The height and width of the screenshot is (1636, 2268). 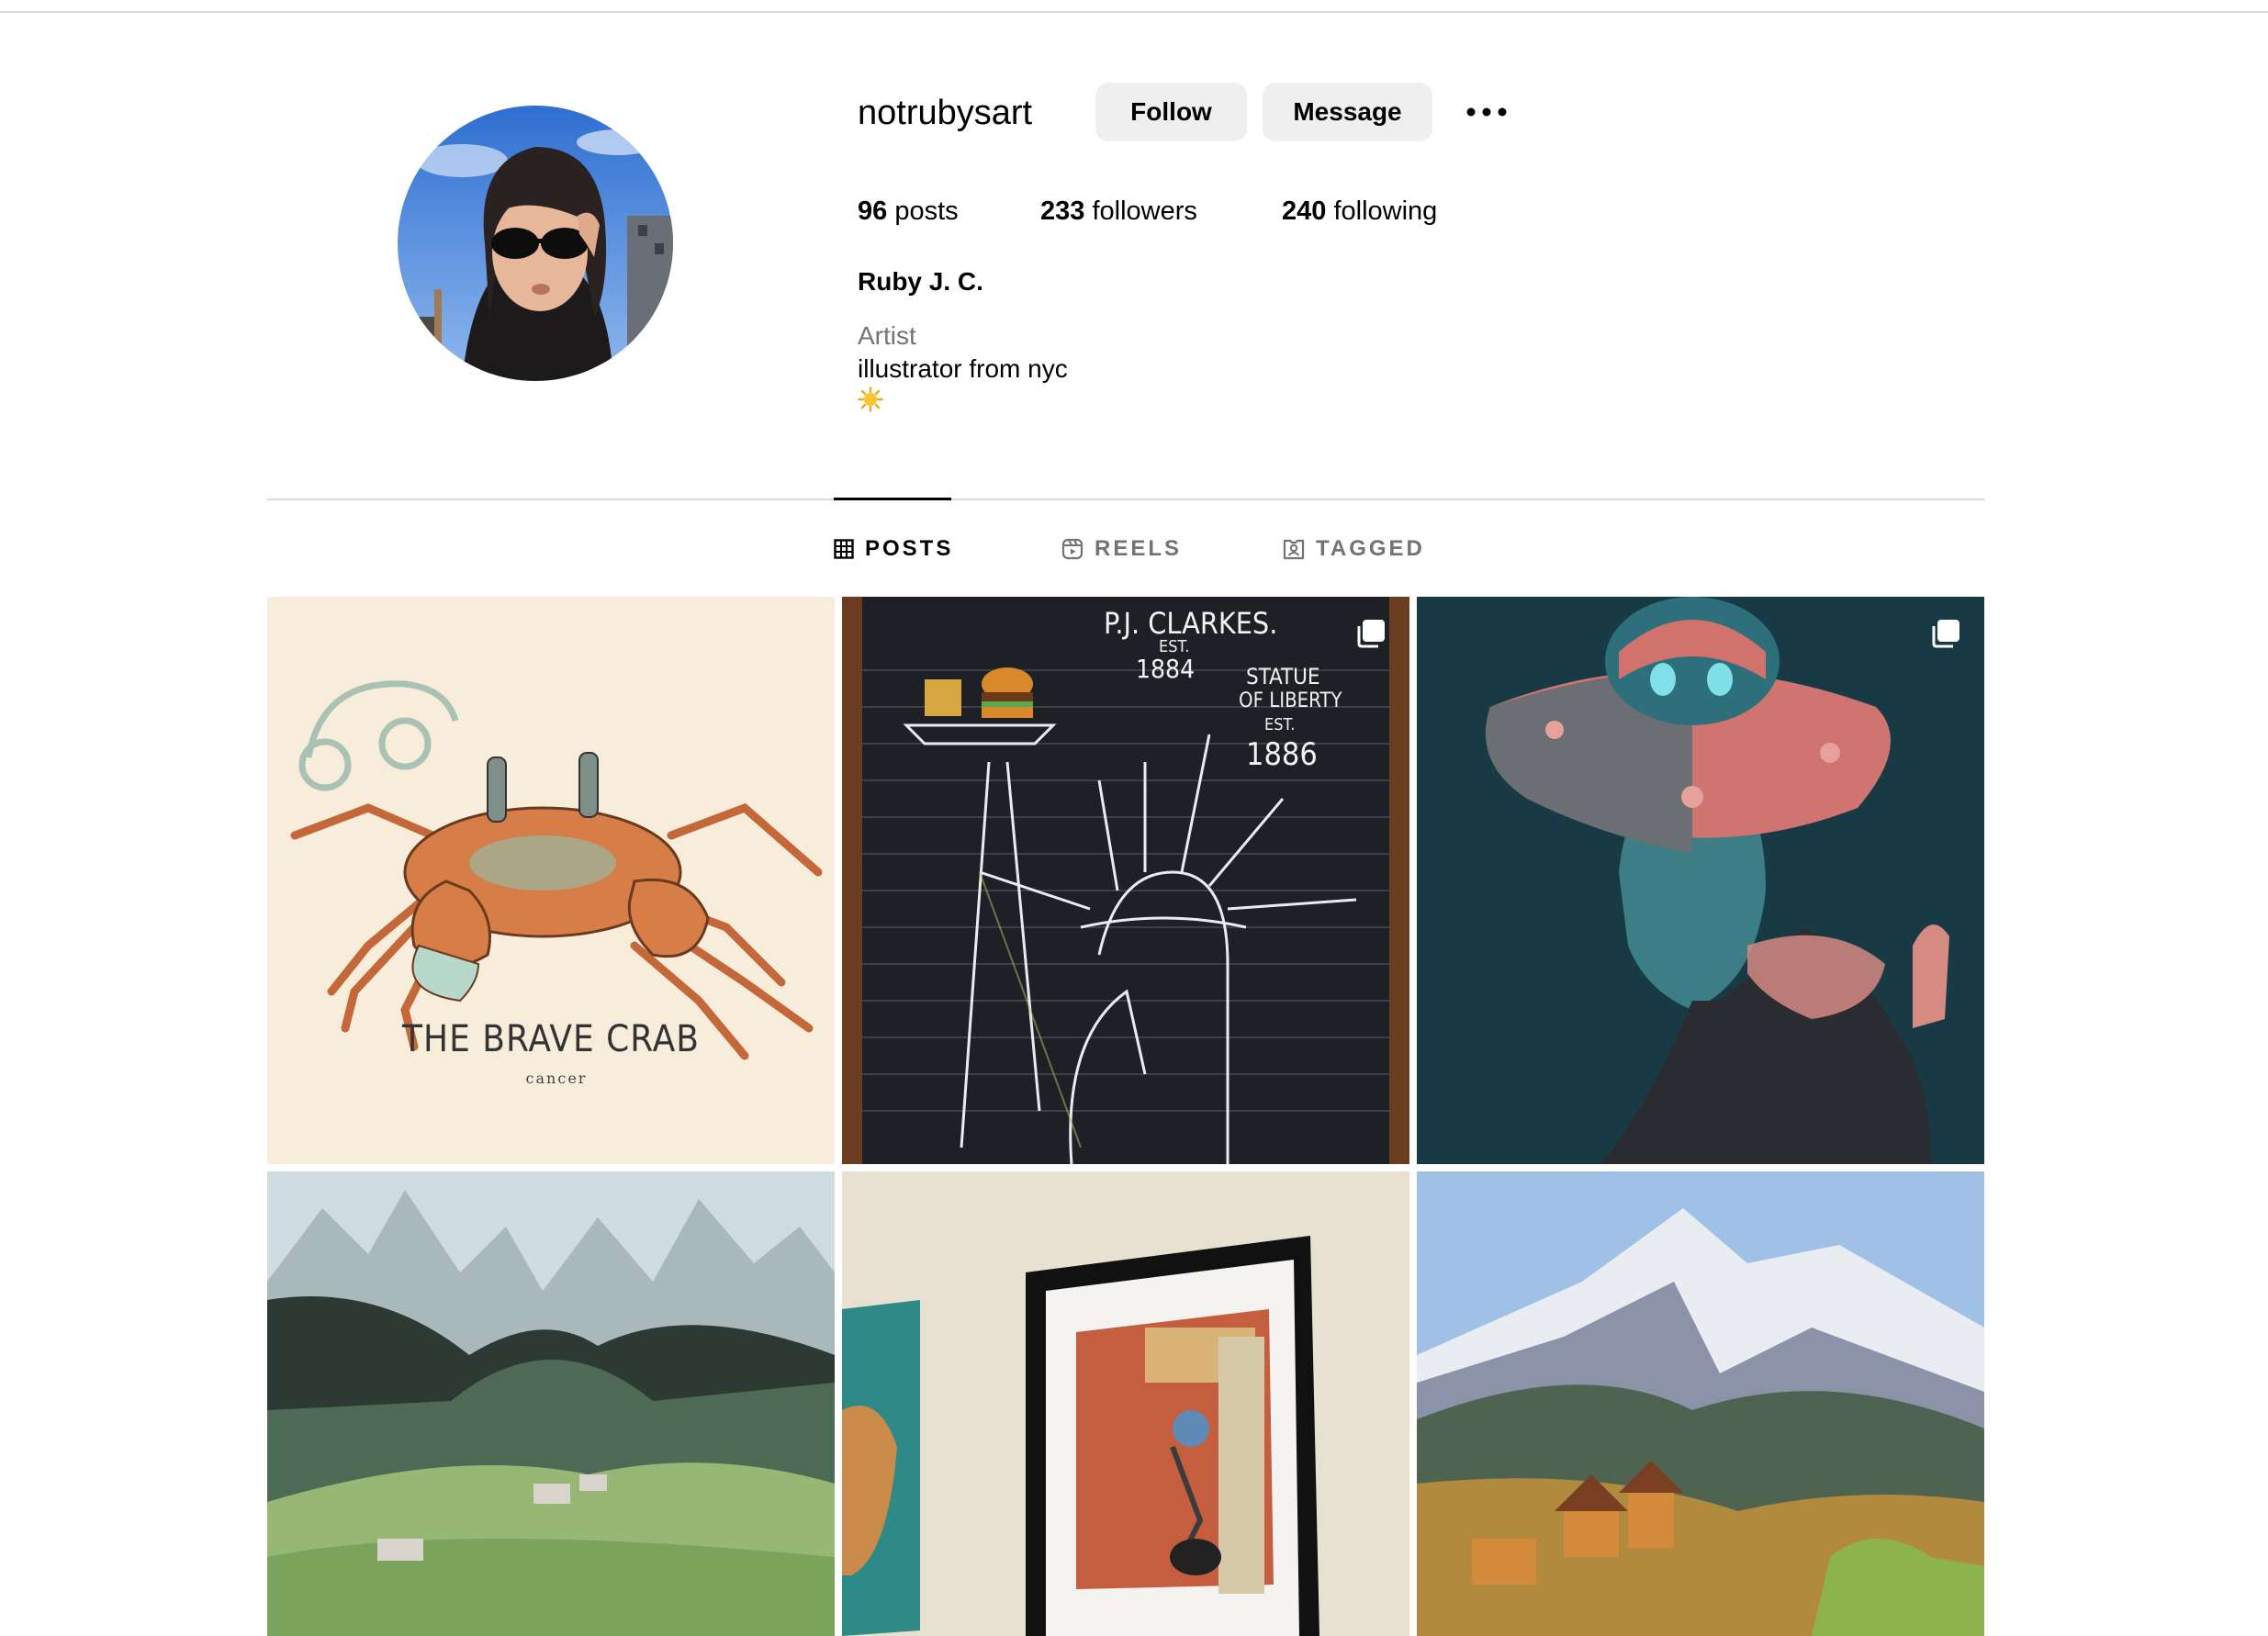 I want to click on followers-link: 233 followers, so click(x=1119, y=211).